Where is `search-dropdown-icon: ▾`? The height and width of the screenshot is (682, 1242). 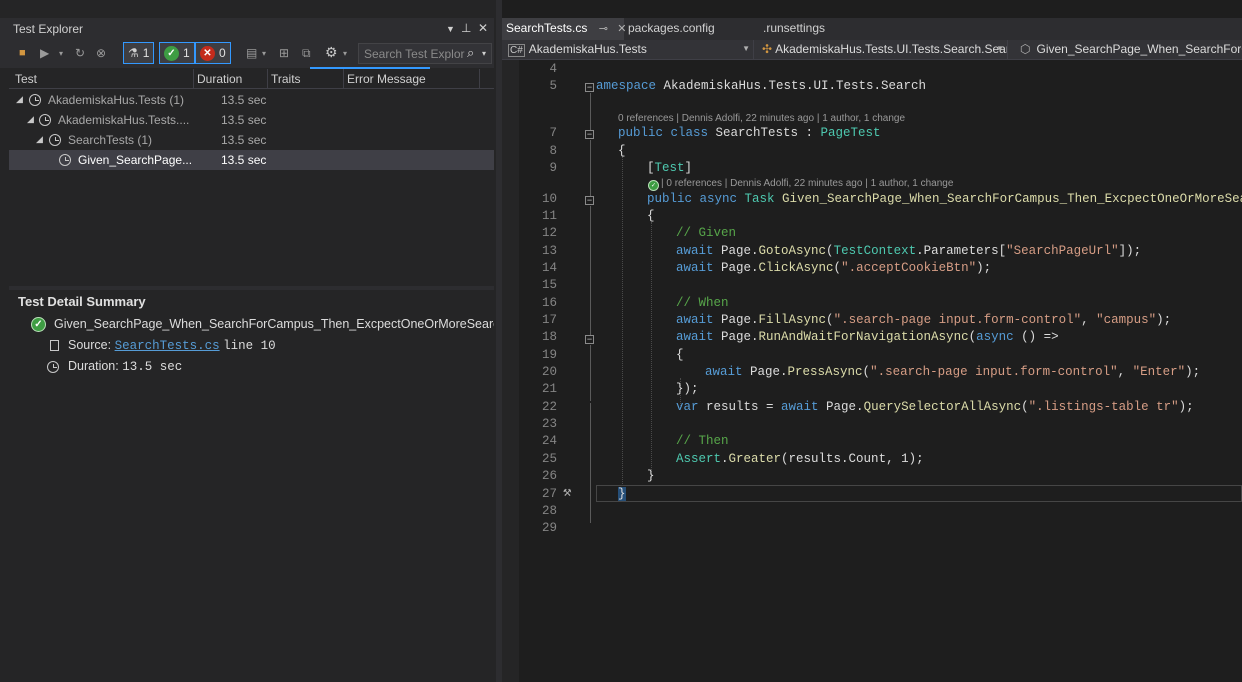 search-dropdown-icon: ▾ is located at coordinates (484, 53).